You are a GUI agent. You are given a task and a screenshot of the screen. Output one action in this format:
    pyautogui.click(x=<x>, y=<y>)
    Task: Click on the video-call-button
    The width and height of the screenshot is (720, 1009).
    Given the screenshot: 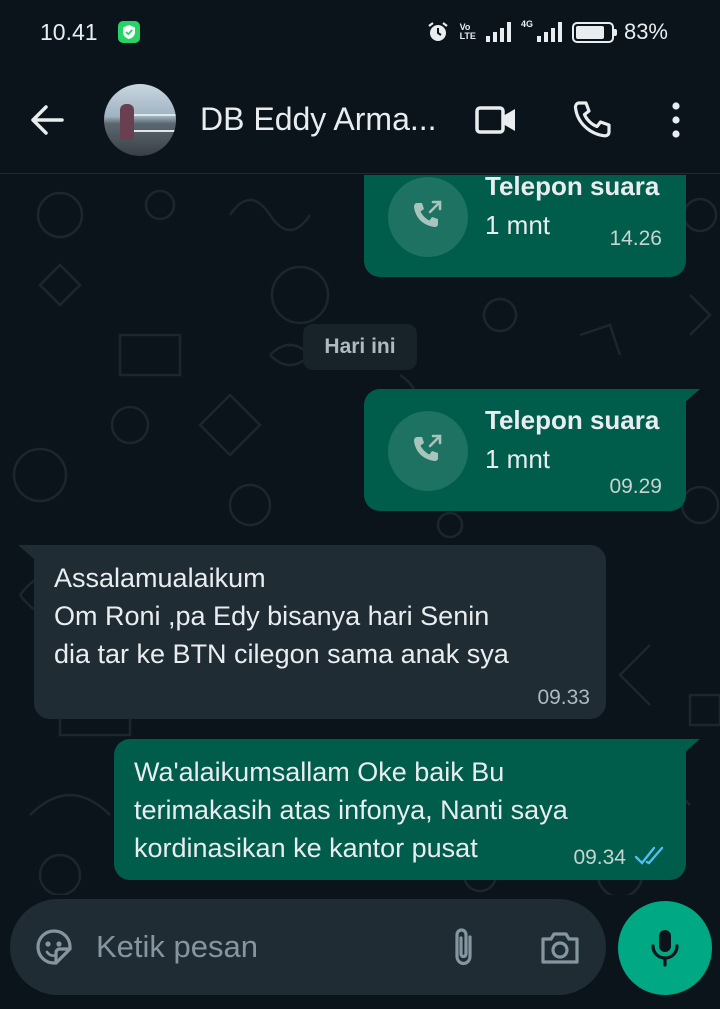 What is the action you would take?
    pyautogui.click(x=496, y=120)
    